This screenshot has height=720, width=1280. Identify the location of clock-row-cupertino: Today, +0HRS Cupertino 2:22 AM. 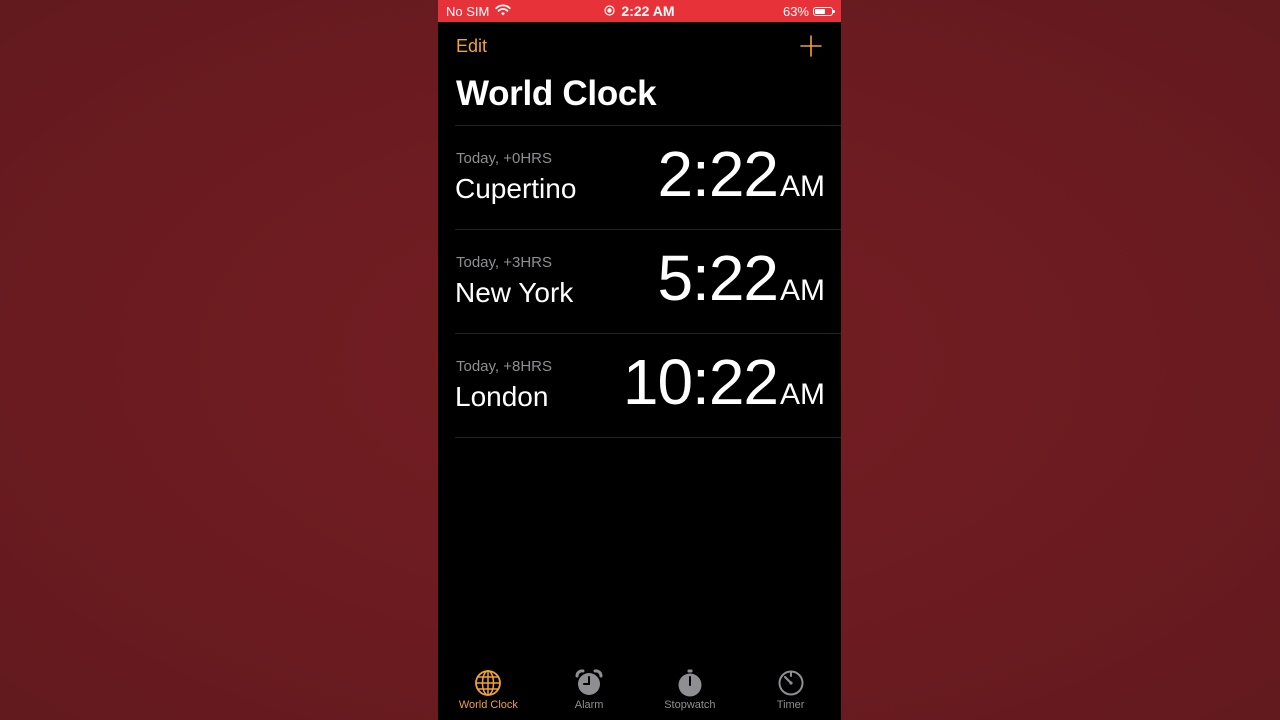
(648, 177).